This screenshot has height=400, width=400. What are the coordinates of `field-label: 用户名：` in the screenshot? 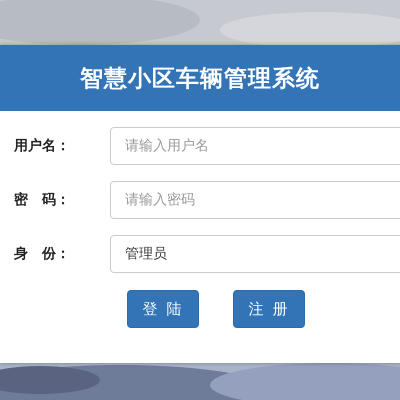 It's located at (41, 146).